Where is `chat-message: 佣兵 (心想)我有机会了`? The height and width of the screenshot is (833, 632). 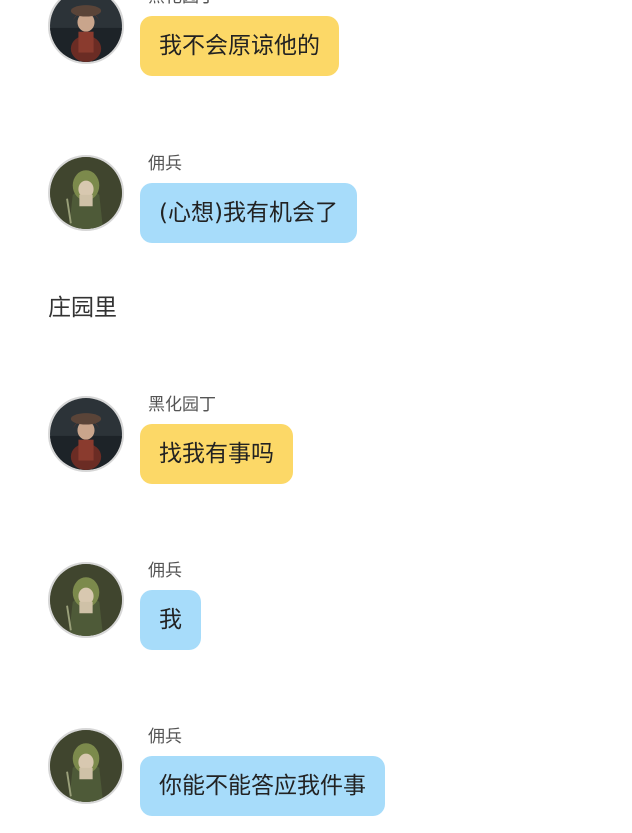
chat-message: 佣兵 (心想)我有机会了 is located at coordinates (316, 204).